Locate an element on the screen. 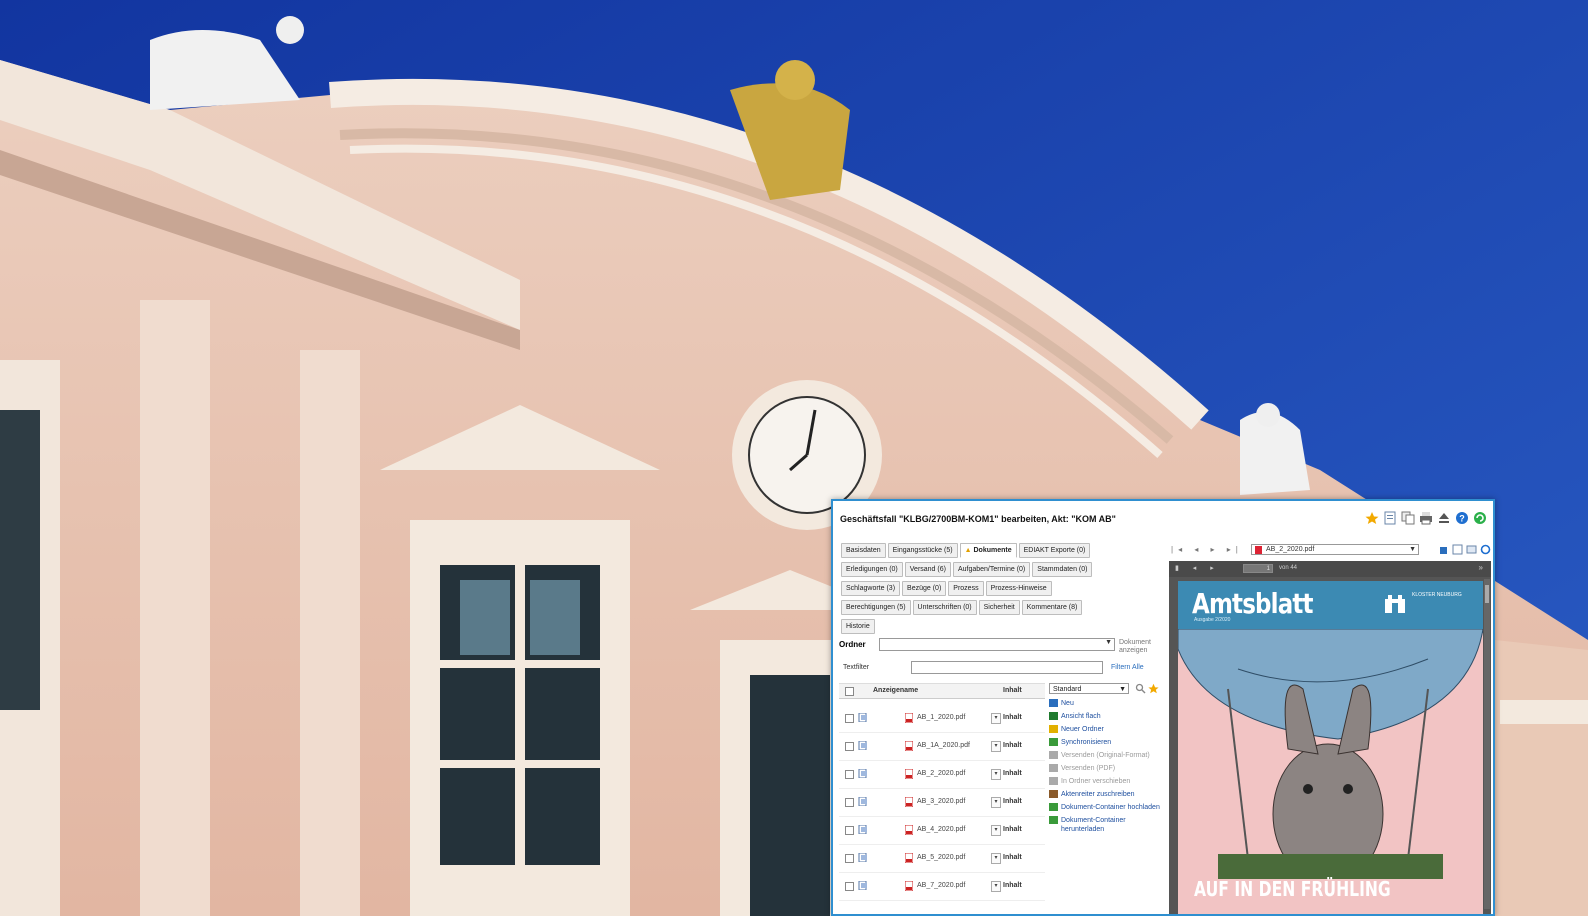 The image size is (1588, 916). tab-schlagworte: Schlagworte (3) is located at coordinates (871, 588).